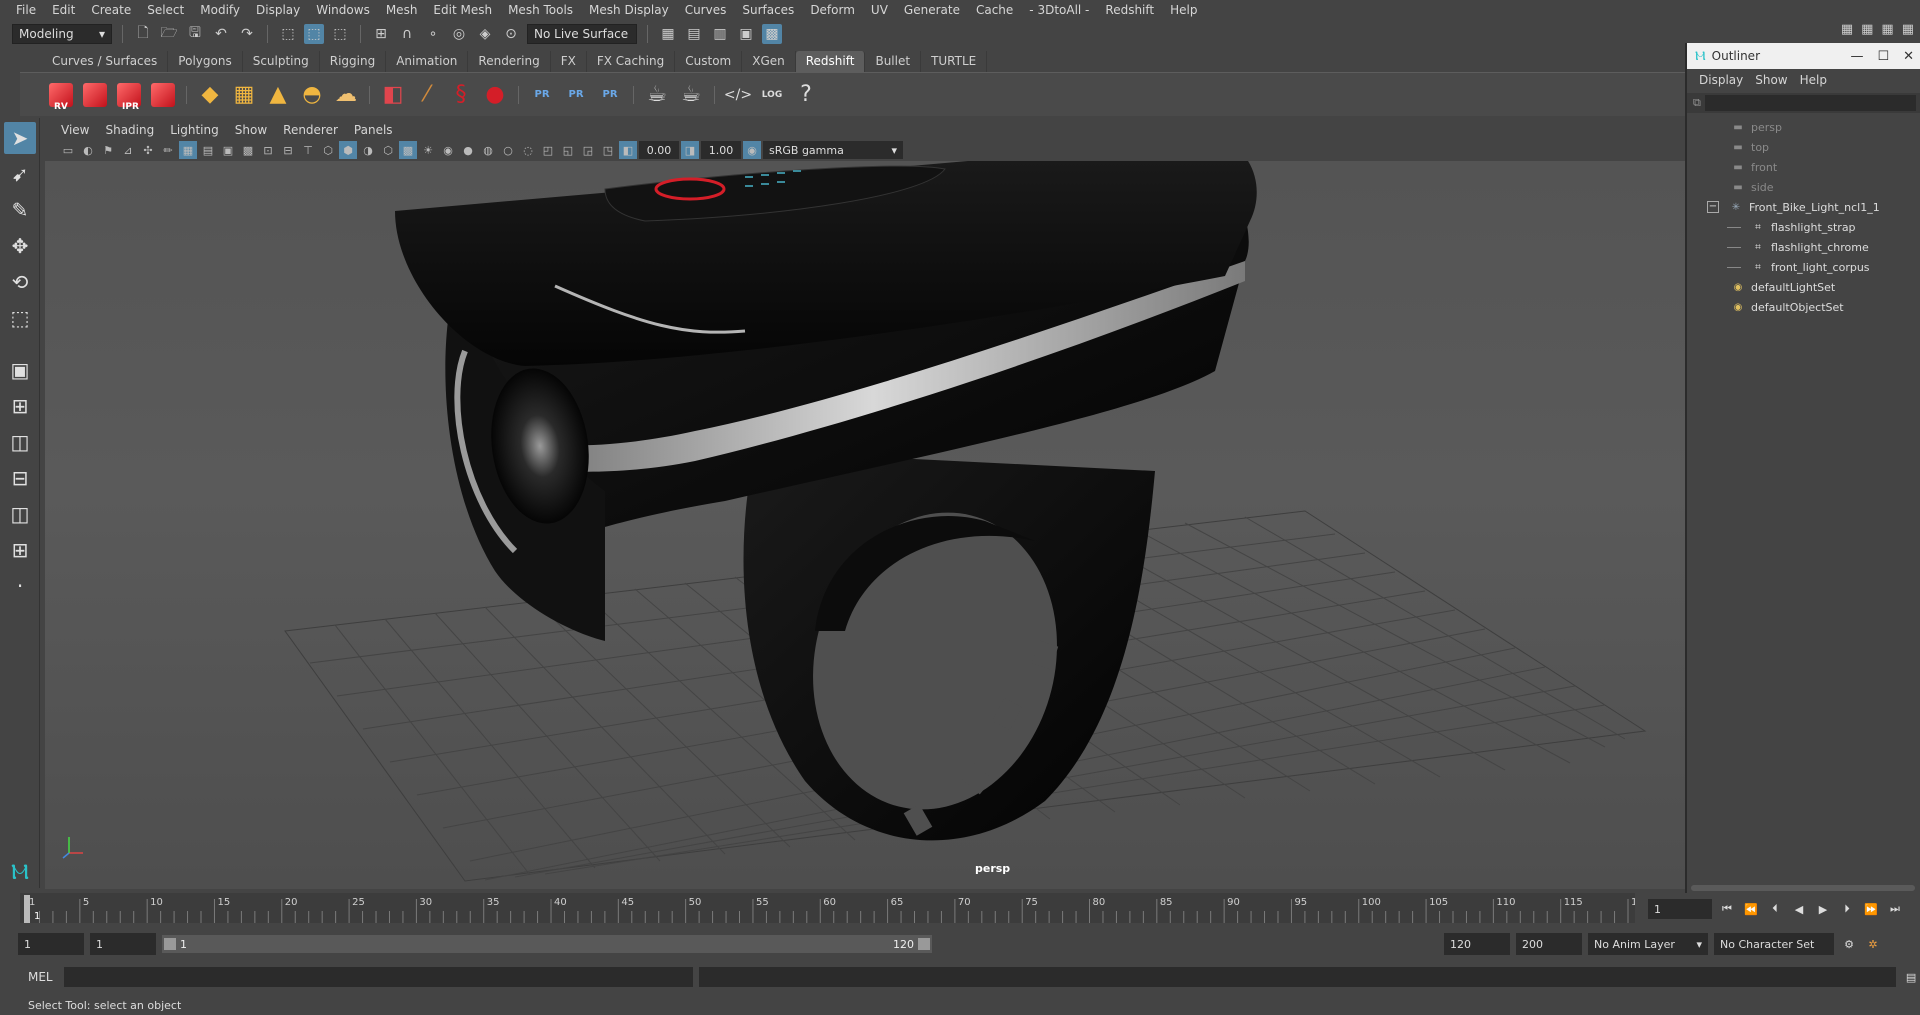 The image size is (1920, 1015). What do you see at coordinates (1059, 10) in the screenshot?
I see `menu-3dtoall: - 3DtoAll -` at bounding box center [1059, 10].